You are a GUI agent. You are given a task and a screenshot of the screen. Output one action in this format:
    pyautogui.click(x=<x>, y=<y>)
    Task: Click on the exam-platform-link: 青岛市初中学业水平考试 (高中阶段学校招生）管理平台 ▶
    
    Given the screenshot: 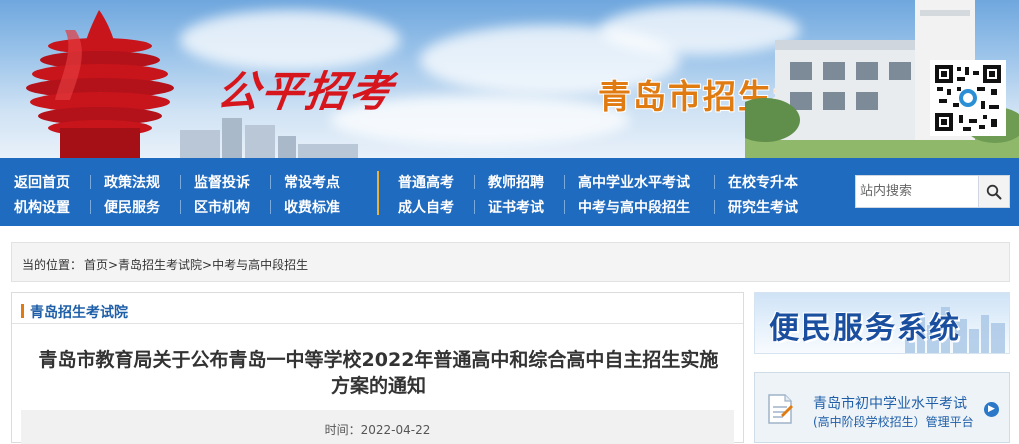 What is the action you would take?
    pyautogui.click(x=882, y=407)
    